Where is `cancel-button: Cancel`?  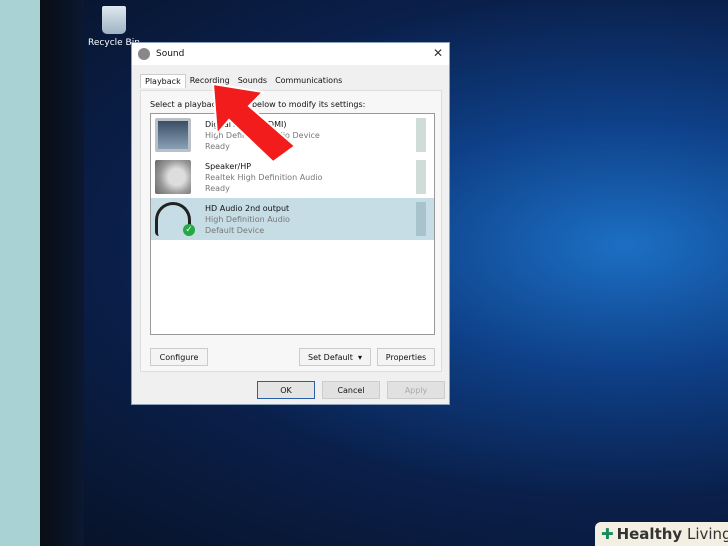
cancel-button: Cancel is located at coordinates (351, 390).